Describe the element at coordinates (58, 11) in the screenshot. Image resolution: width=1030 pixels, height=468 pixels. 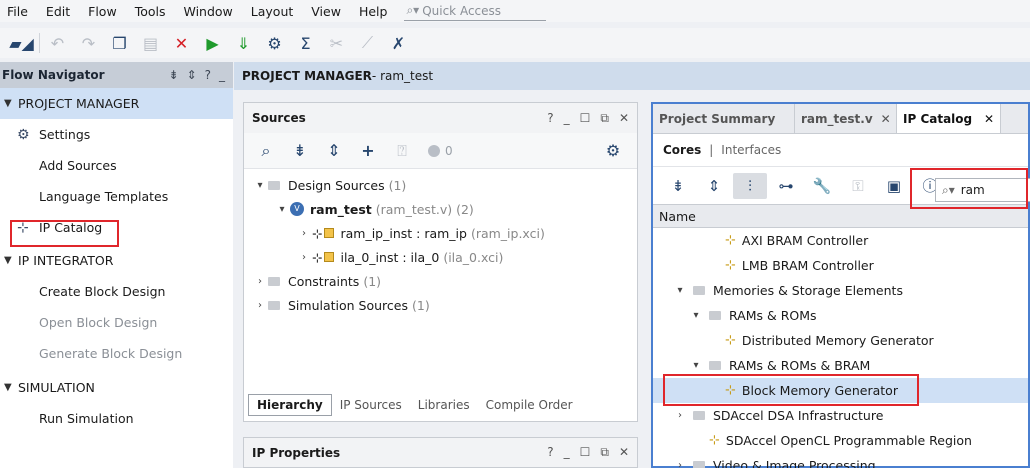
I see `menu-edit: Edit` at that location.